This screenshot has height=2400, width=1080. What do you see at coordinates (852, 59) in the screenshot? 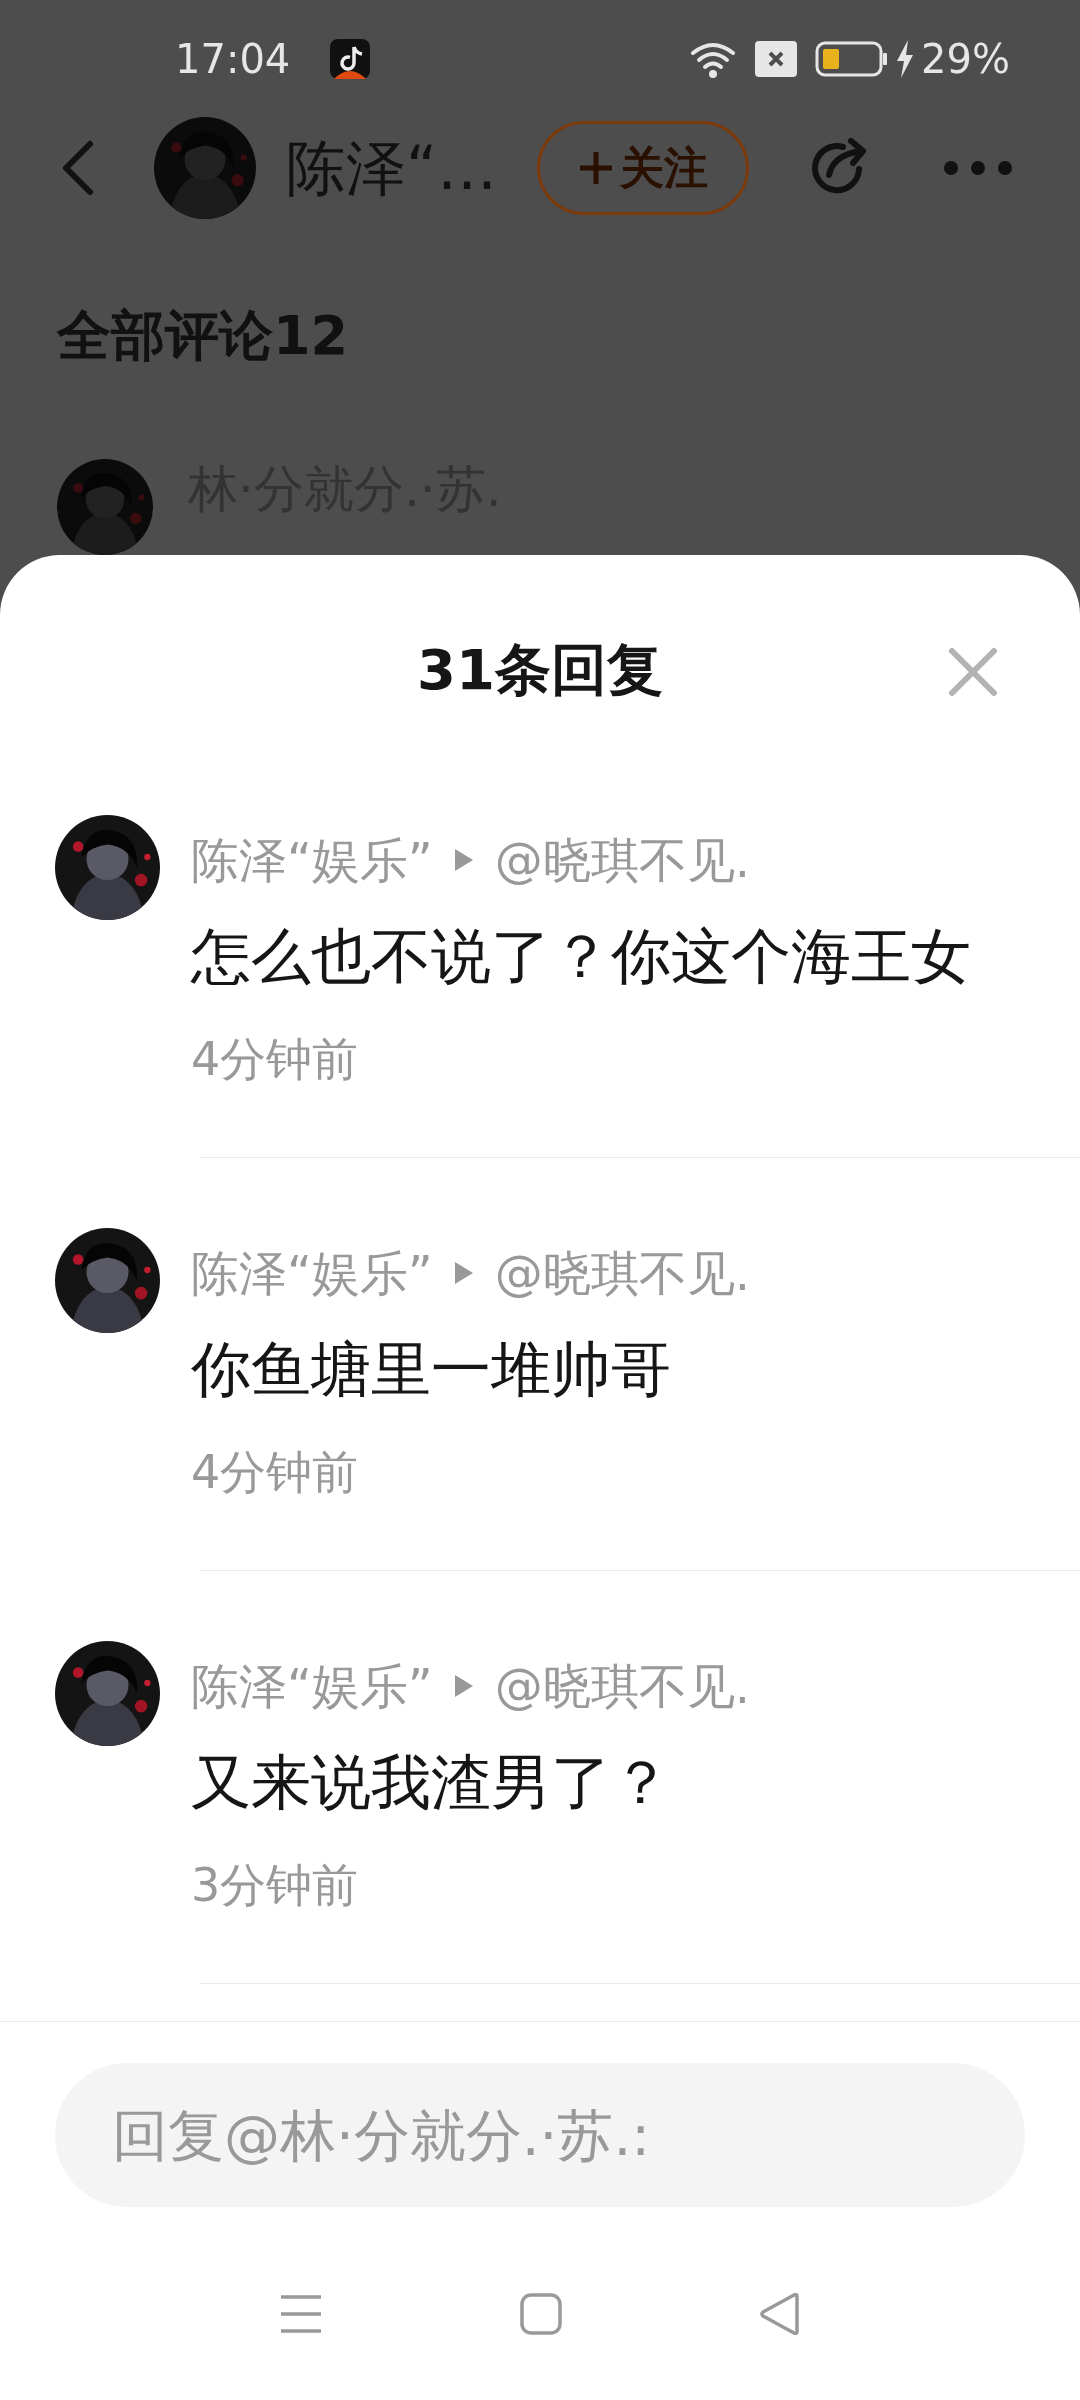
I see `battery-icon` at bounding box center [852, 59].